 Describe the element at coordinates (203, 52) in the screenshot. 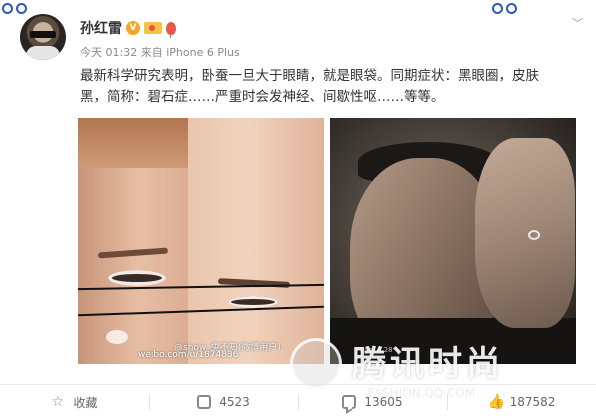

I see `post-source: iPhone 6 Plus` at that location.